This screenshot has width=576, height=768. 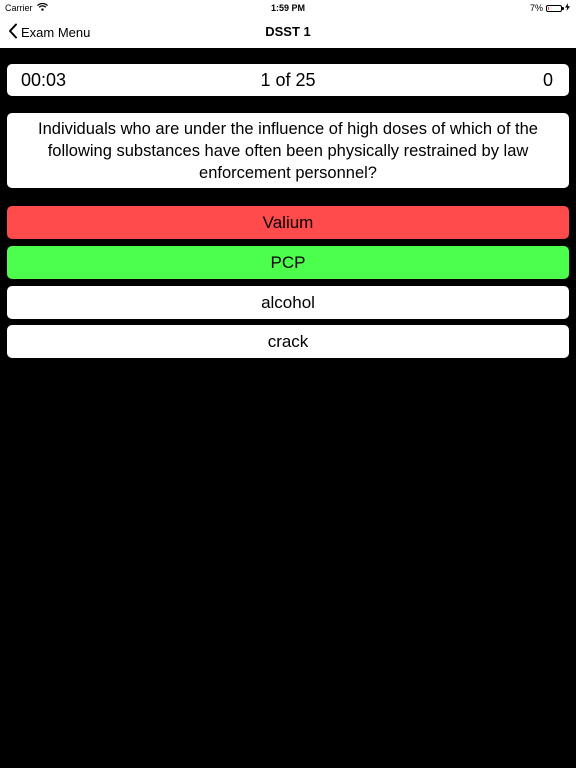 I want to click on back-button: Exam Menu, so click(x=49, y=32).